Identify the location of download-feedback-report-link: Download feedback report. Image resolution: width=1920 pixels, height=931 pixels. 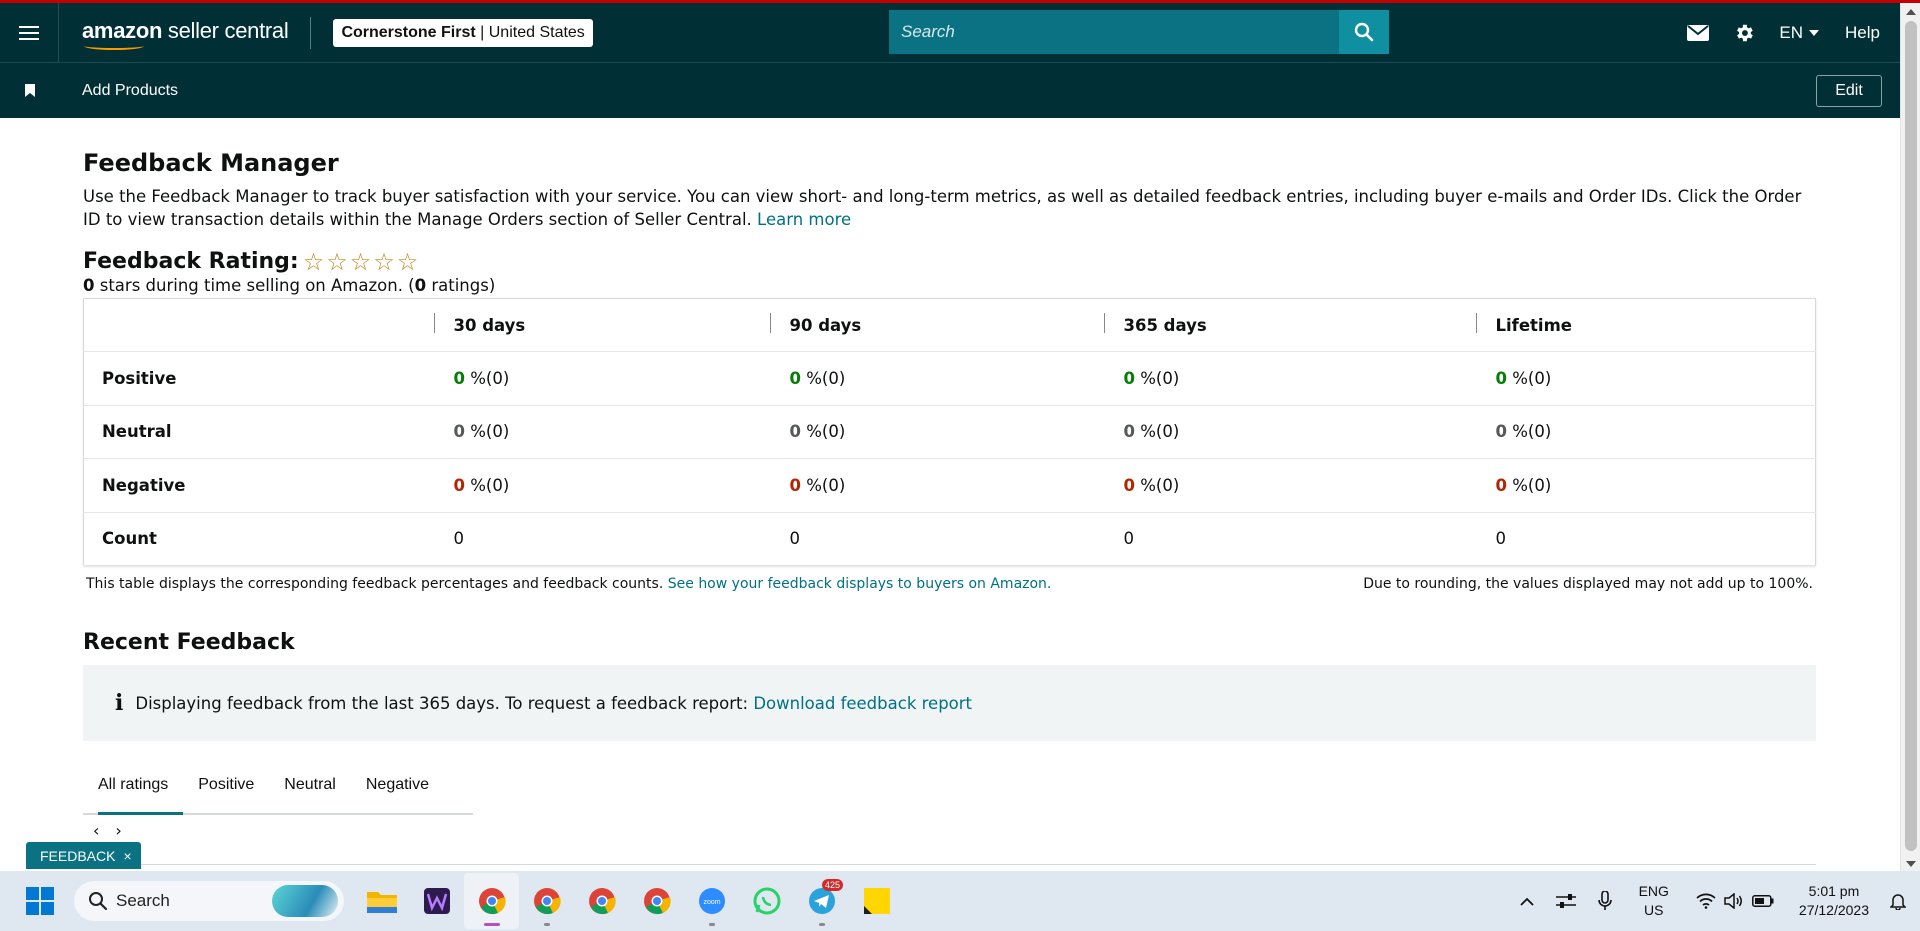
(862, 703).